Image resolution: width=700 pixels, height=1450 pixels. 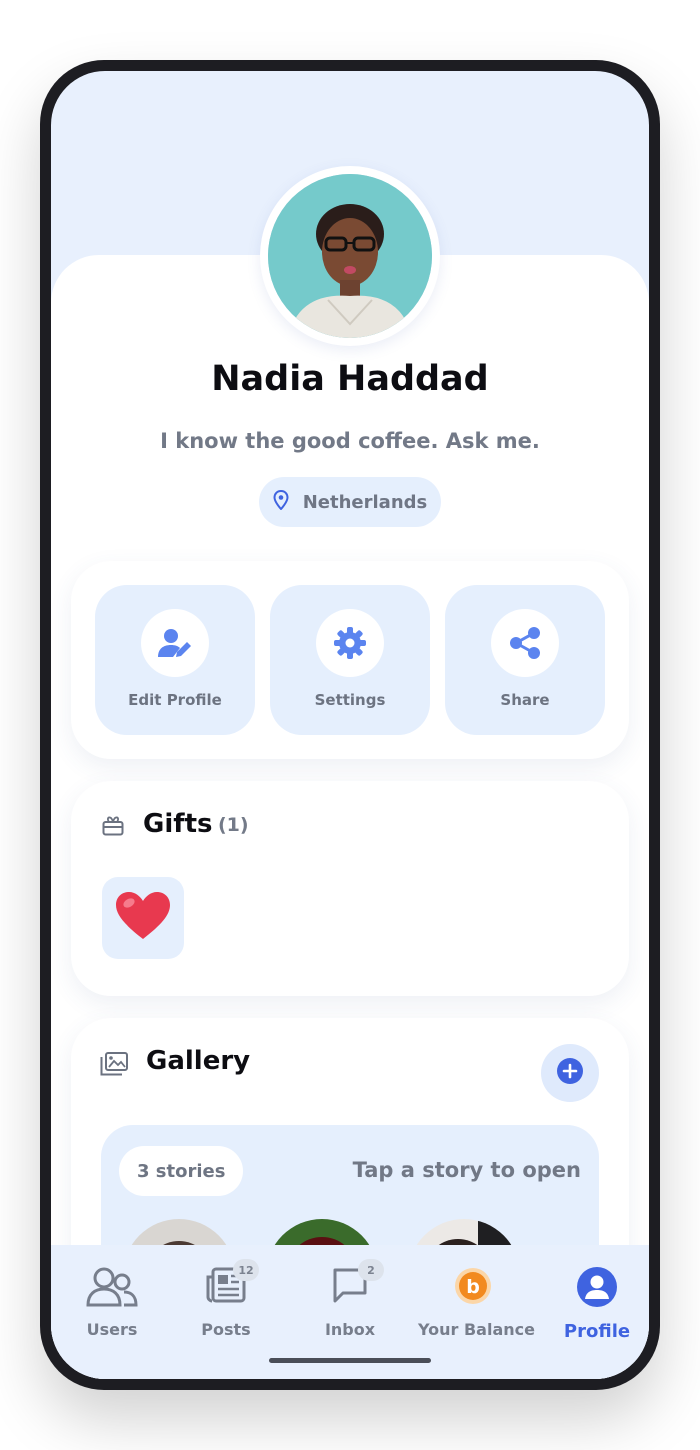 I want to click on profile-icon, so click(x=595, y=1287).